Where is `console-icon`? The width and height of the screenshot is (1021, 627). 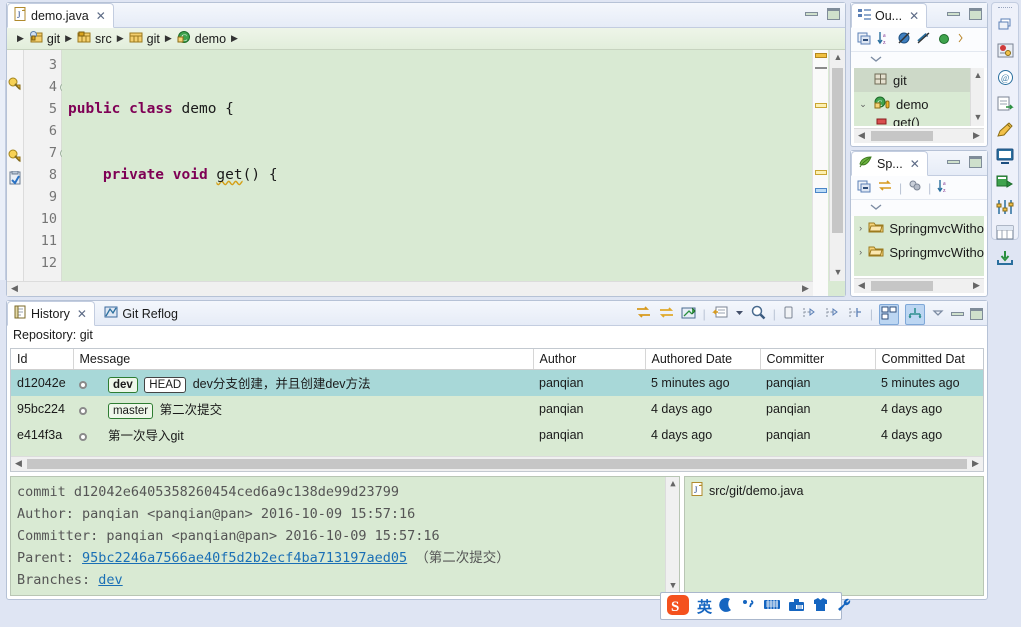 console-icon is located at coordinates (1005, 157).